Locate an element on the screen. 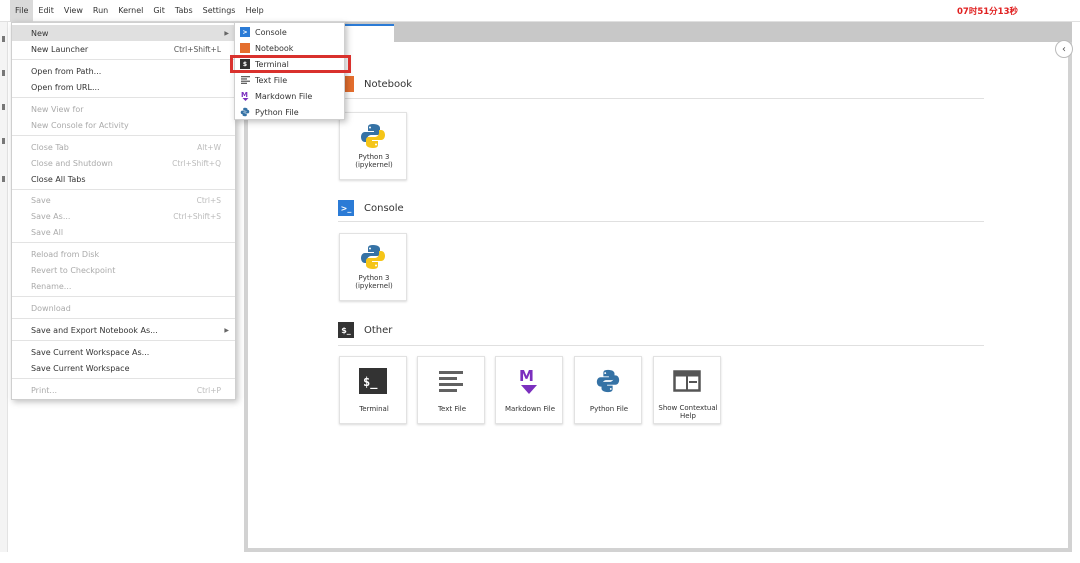  new-text-file-item: Text File is located at coordinates (289, 80).